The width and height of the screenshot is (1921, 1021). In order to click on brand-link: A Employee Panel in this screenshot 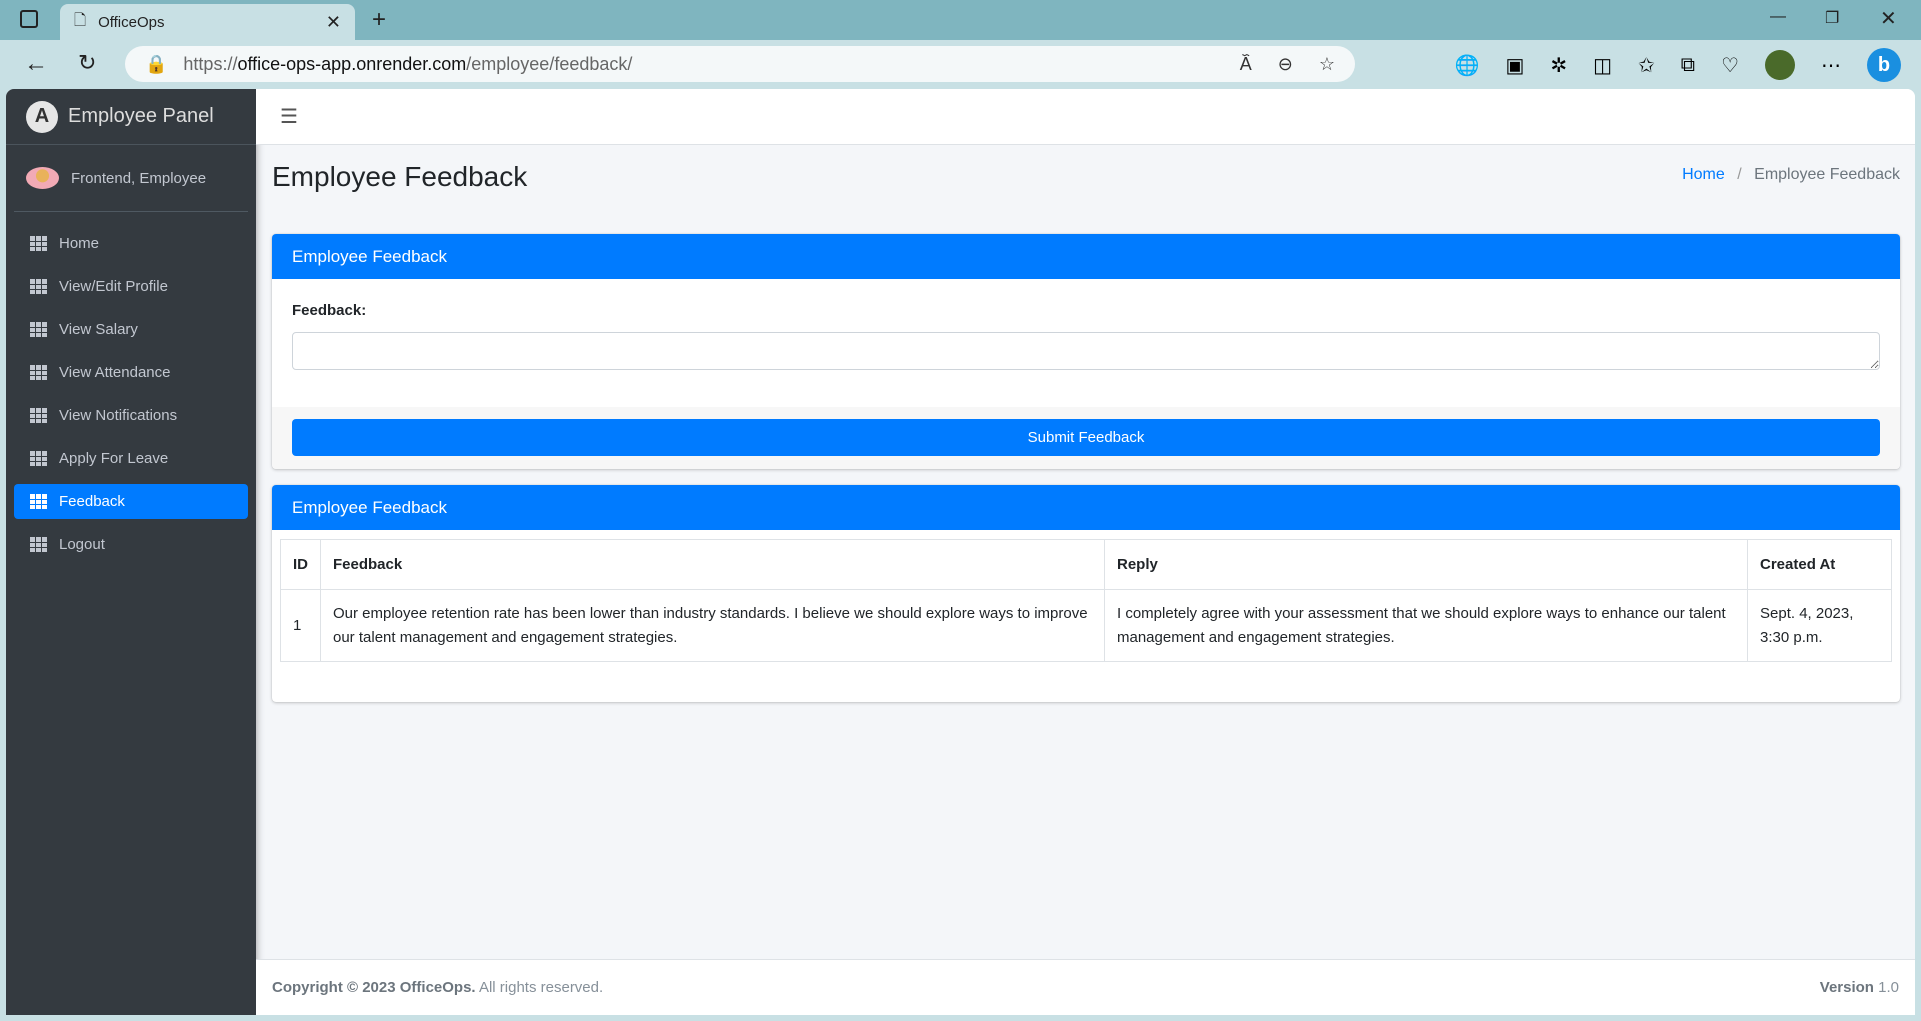, I will do `click(131, 117)`.